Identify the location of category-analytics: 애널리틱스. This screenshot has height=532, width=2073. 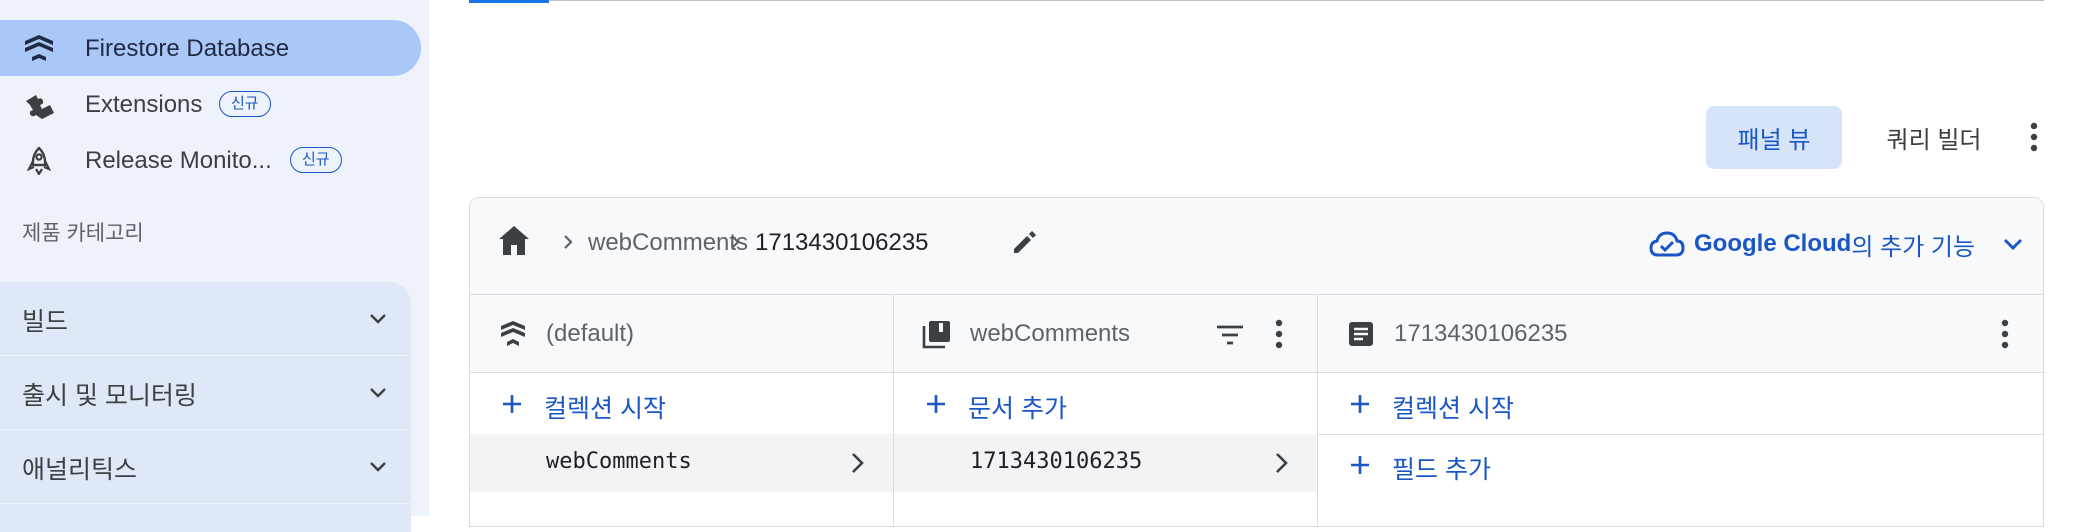
(205, 467).